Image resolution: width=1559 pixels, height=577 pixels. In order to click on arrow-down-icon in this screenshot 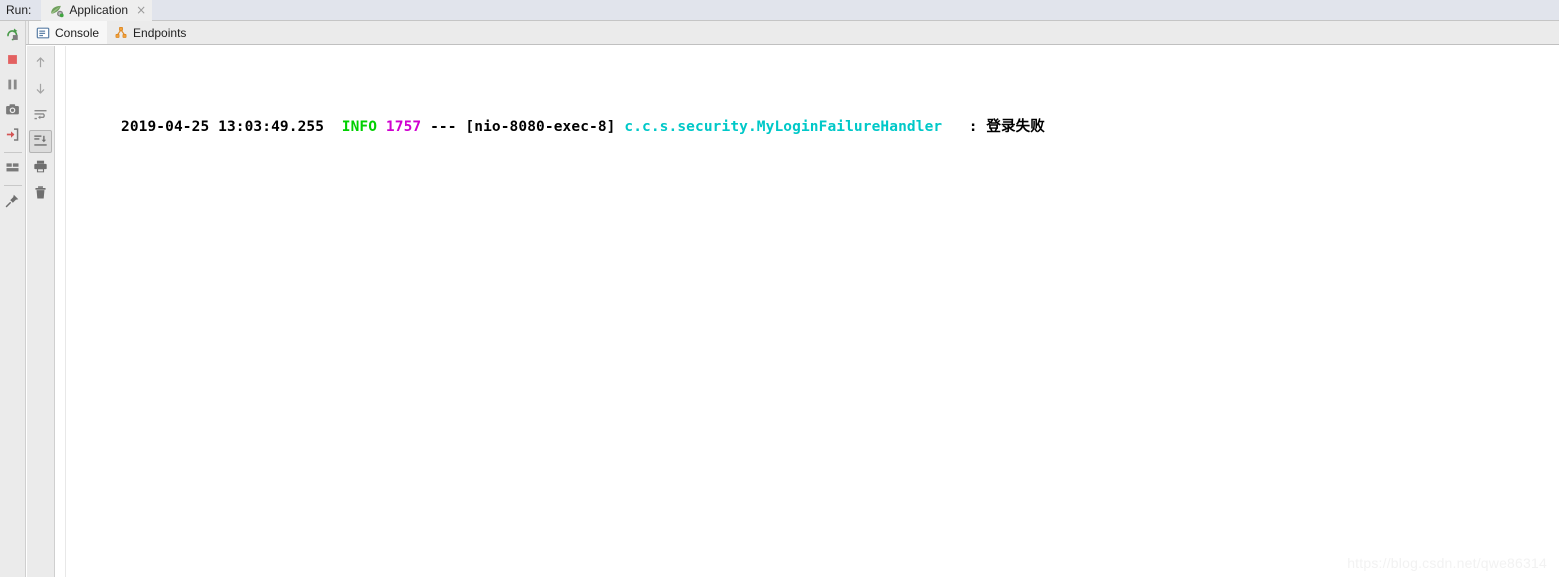, I will do `click(40, 90)`.